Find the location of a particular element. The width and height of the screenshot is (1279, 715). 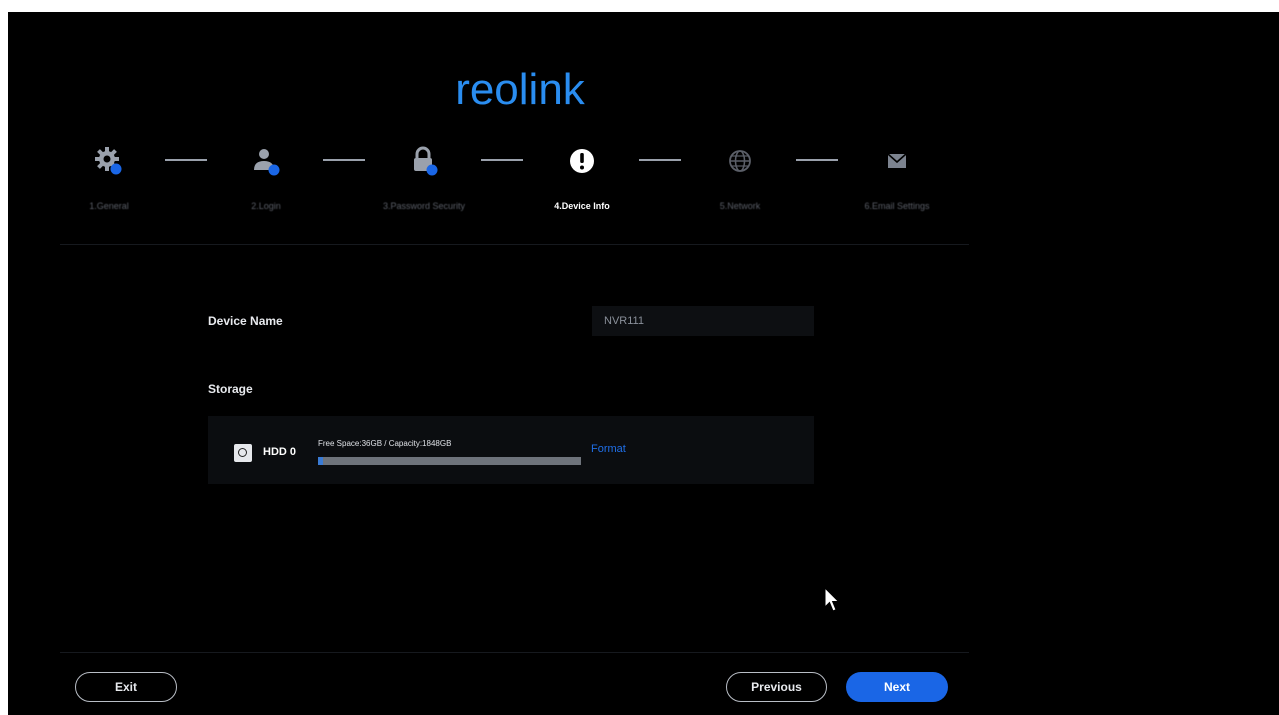

mouse-cursor-icon is located at coordinates (832, 599).